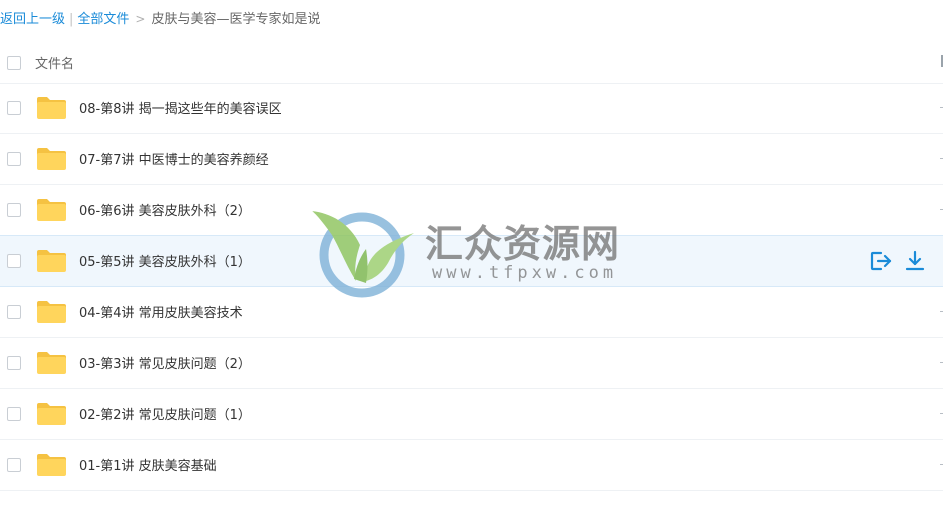 The width and height of the screenshot is (943, 508). Describe the element at coordinates (165, 209) in the screenshot. I see `file-name: 06-第6讲 美容皮肤外科（2）` at that location.